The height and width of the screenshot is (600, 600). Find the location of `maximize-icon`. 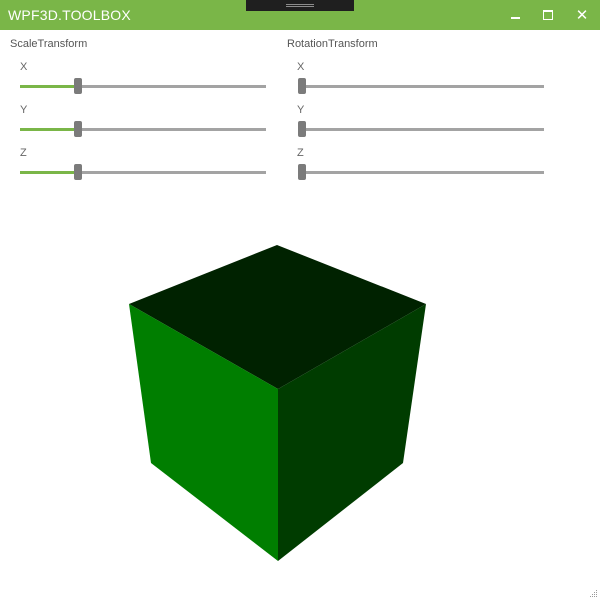

maximize-icon is located at coordinates (548, 15).